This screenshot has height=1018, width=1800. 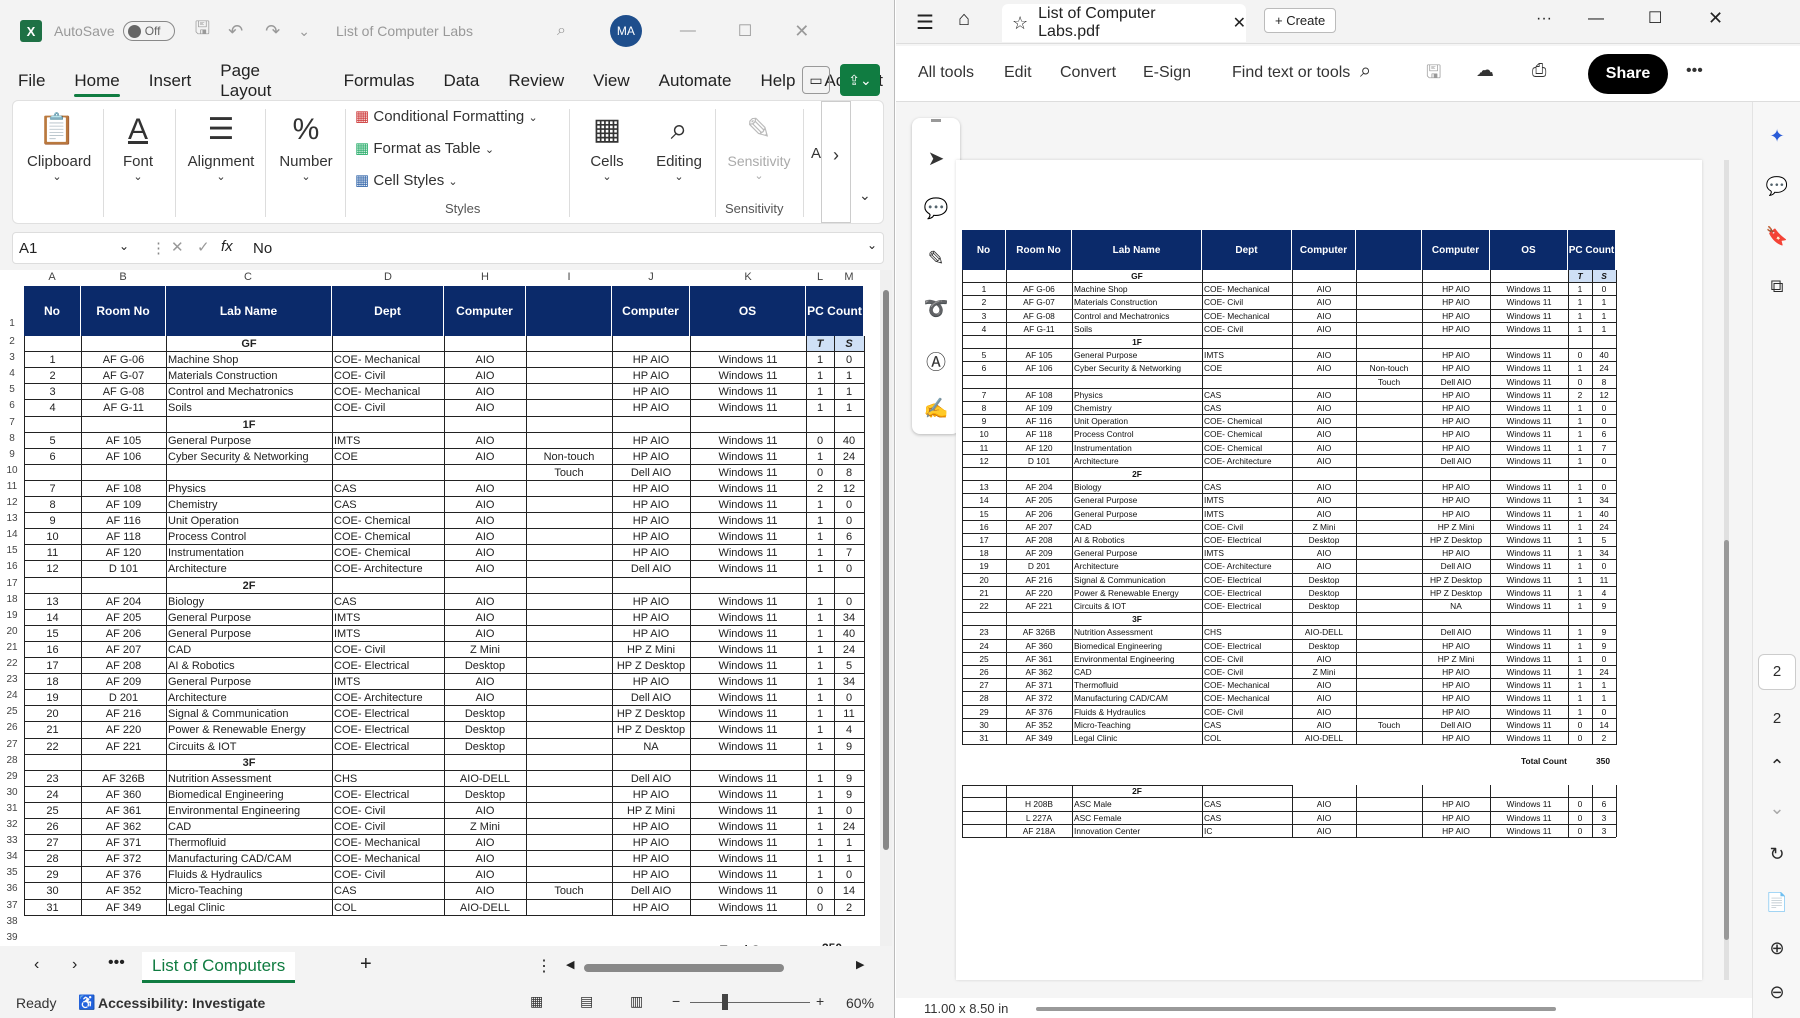 I want to click on avatar: MA, so click(x=625, y=31).